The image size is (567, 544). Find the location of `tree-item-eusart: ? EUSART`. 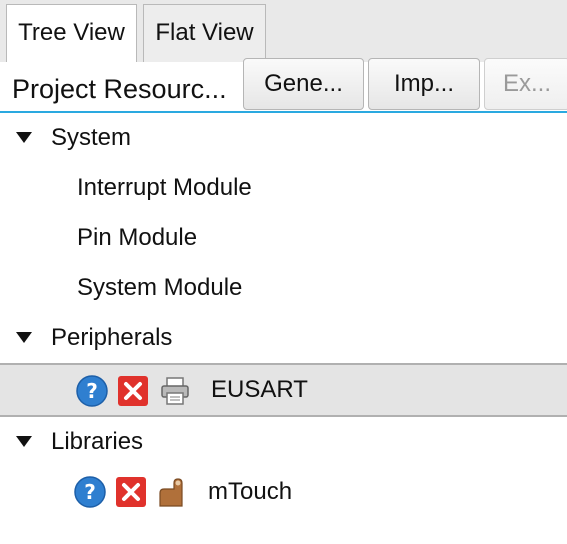

tree-item-eusart: ? EUSART is located at coordinates (283, 390).